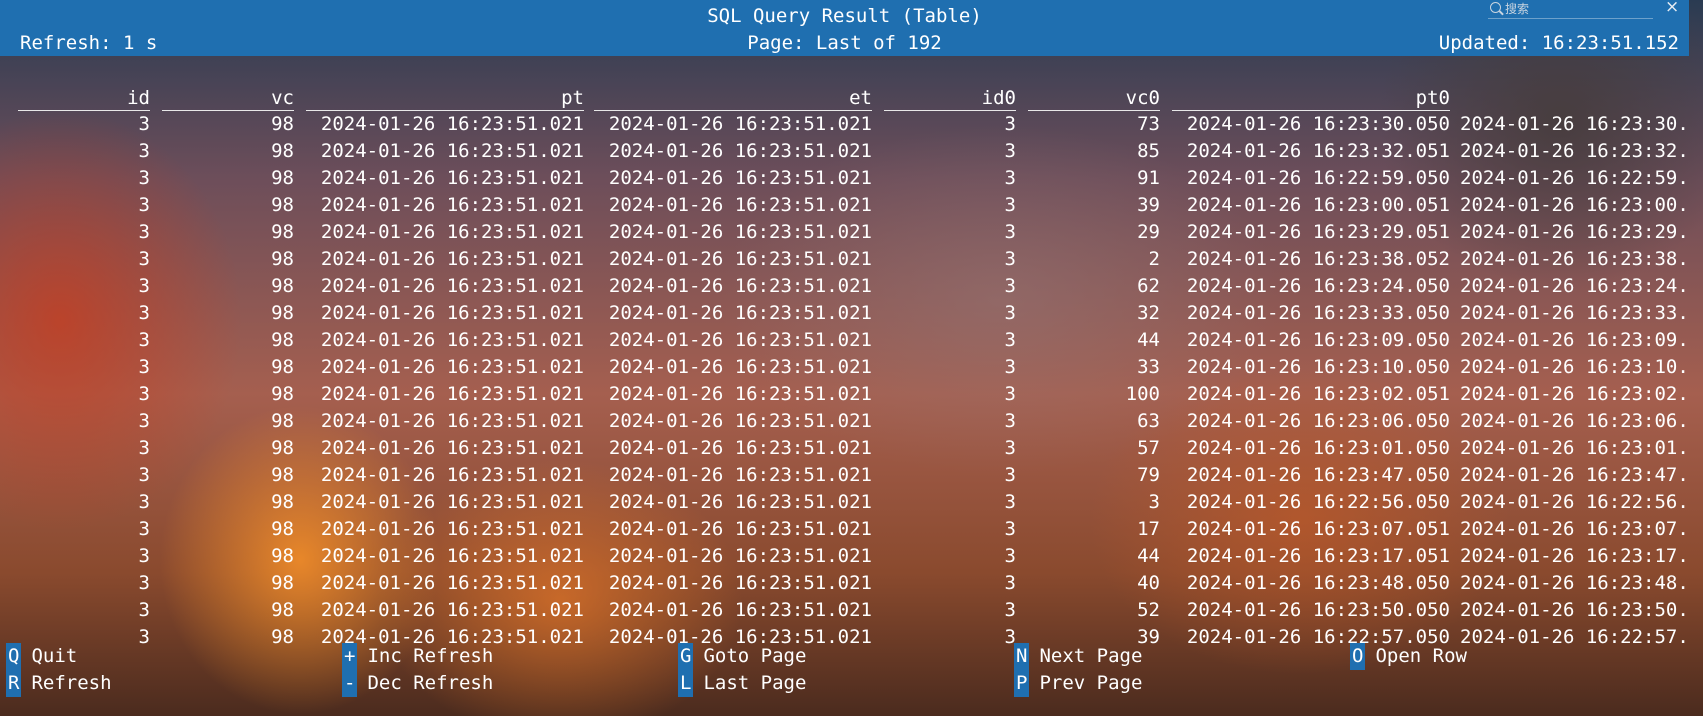 Image resolution: width=1703 pixels, height=716 pixels. I want to click on cell-pt0: 2024-01-26 16:23:38.052, so click(1318, 259).